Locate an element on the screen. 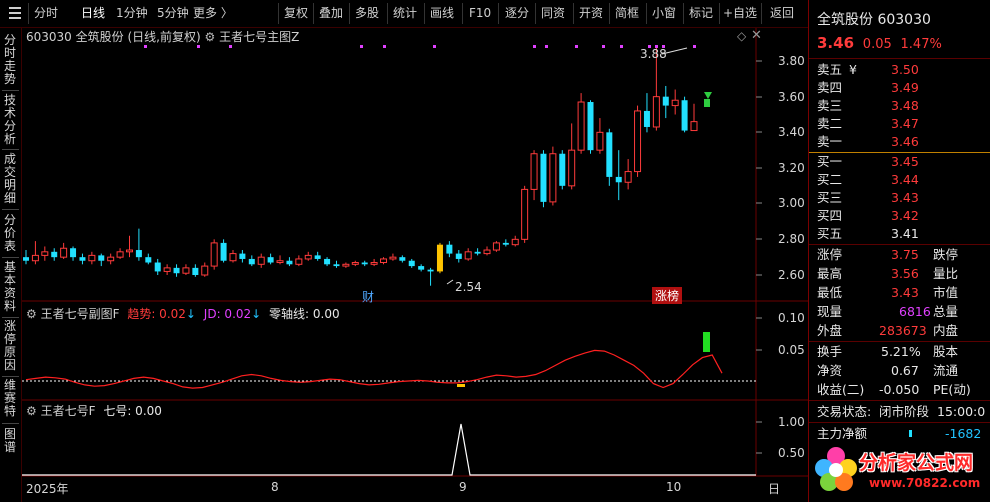 Image resolution: width=990 pixels, height=502 pixels. ask-label: 卖一 is located at coordinates (830, 141).